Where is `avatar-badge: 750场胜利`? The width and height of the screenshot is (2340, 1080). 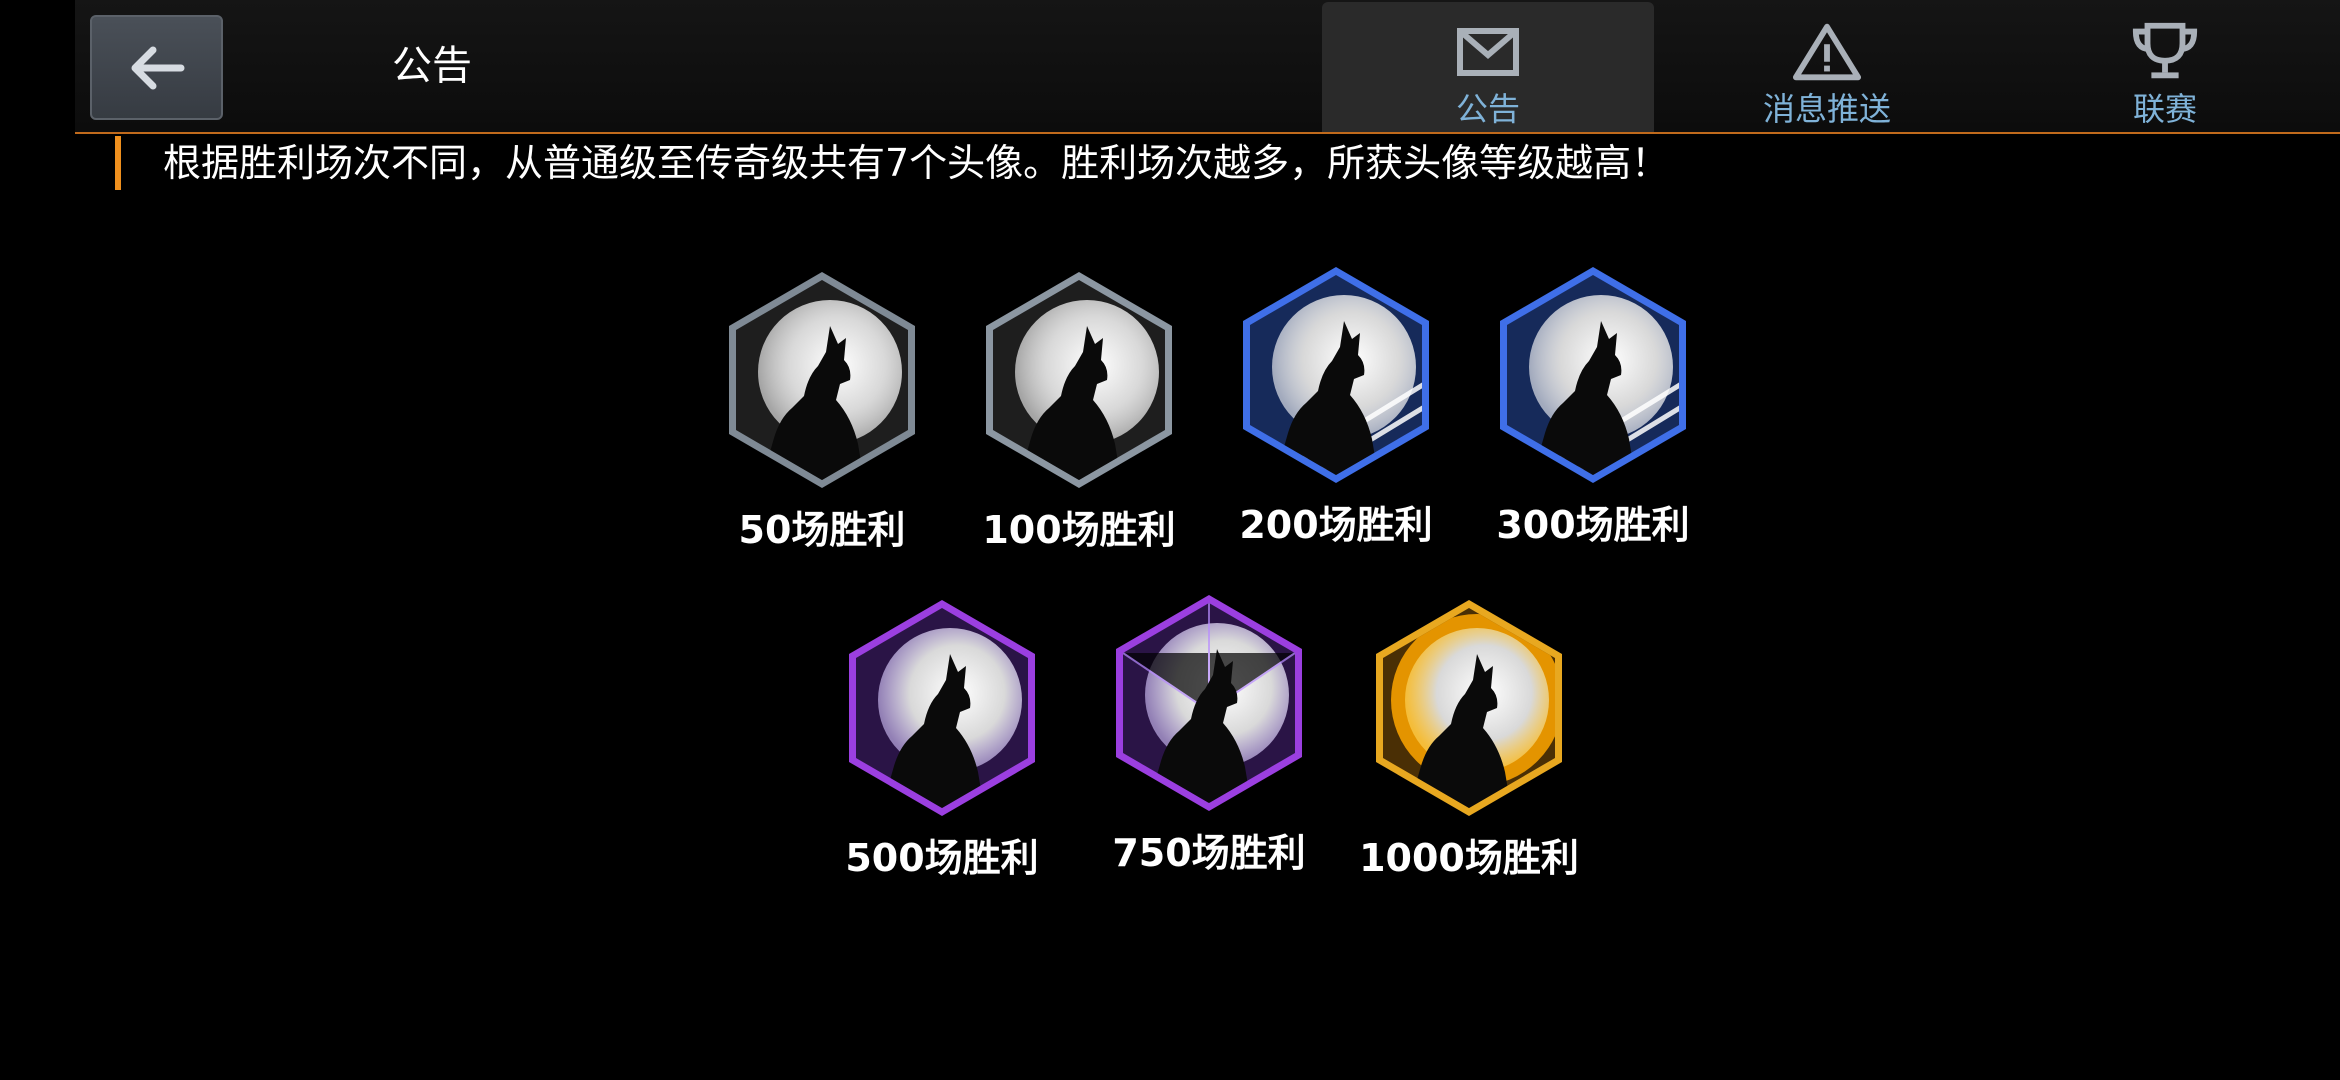
avatar-badge: 750场胜利 is located at coordinates (1209, 734).